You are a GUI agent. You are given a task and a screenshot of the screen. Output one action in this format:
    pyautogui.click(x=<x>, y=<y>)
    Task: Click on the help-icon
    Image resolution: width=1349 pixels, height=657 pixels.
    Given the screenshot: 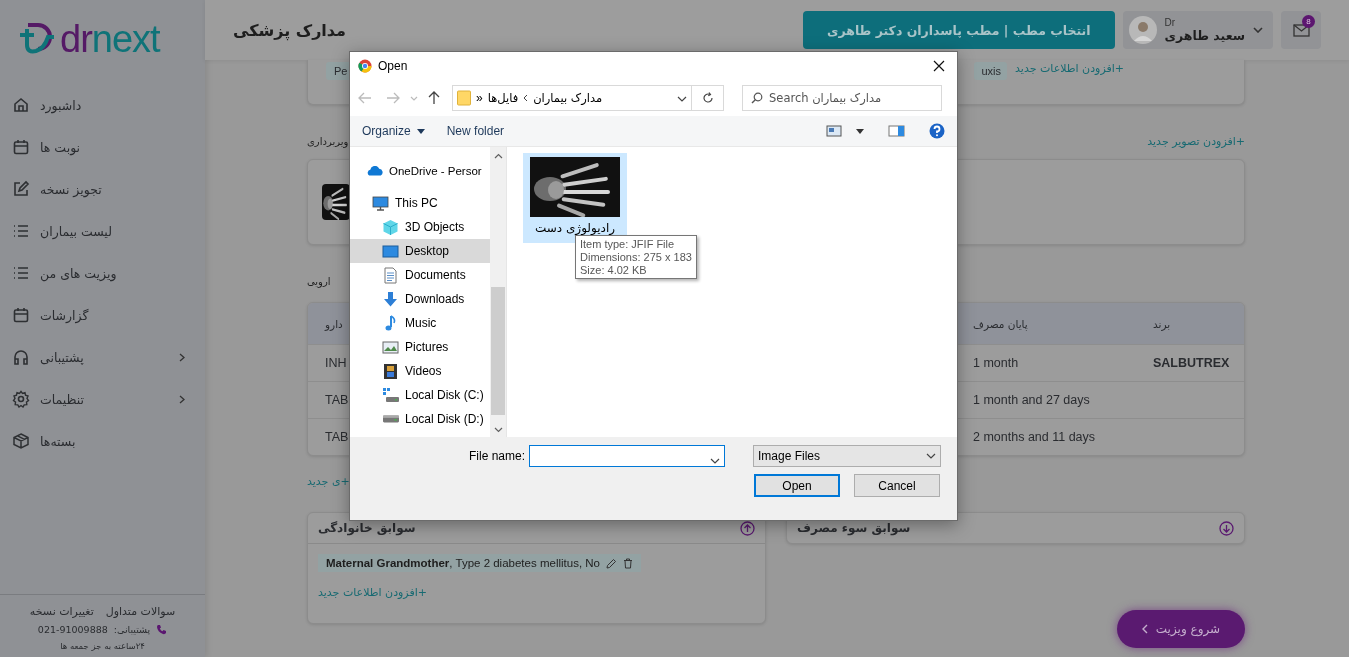 What is the action you would take?
    pyautogui.click(x=937, y=131)
    